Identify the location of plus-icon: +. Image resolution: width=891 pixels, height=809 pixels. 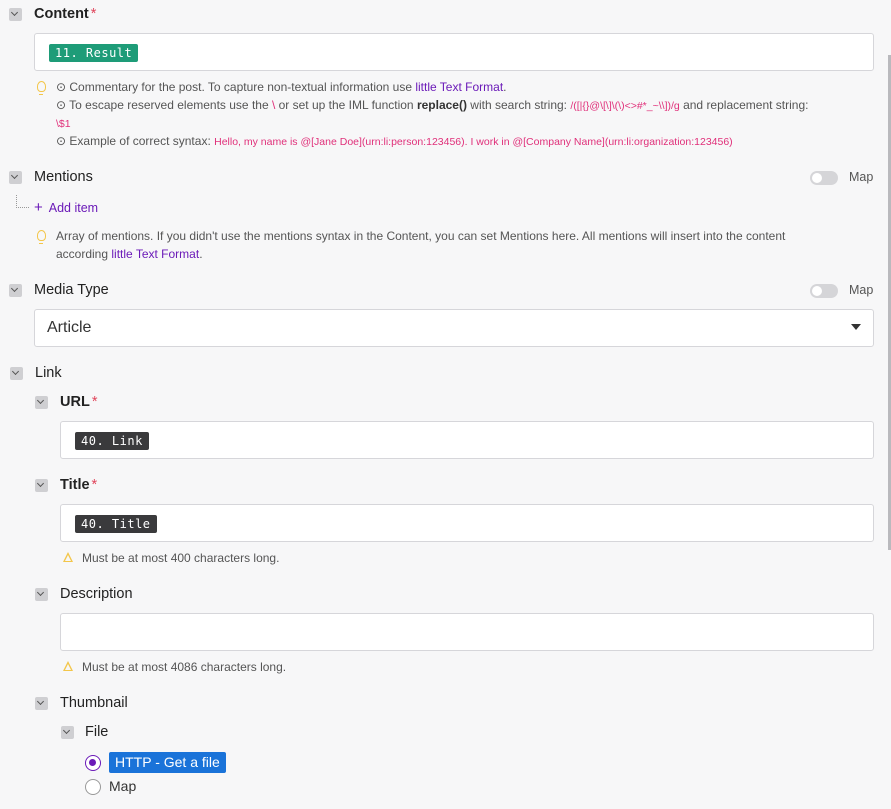
(38, 207).